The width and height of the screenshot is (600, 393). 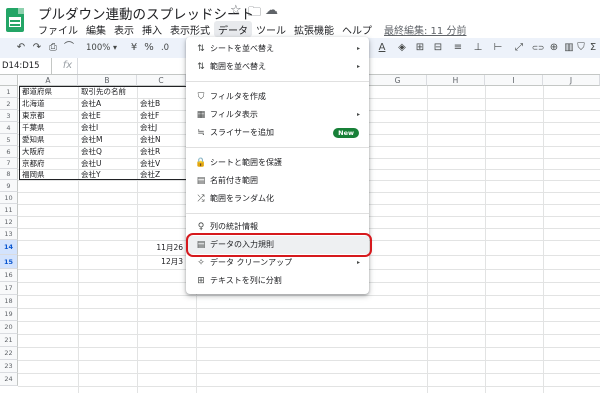 I want to click on row-header: 2, so click(x=9, y=104).